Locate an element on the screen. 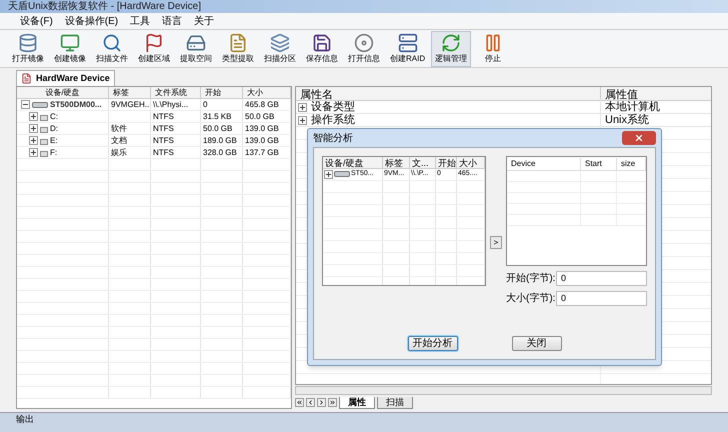 The width and height of the screenshot is (728, 432). table-cell: 137.7 GB is located at coordinates (262, 152).